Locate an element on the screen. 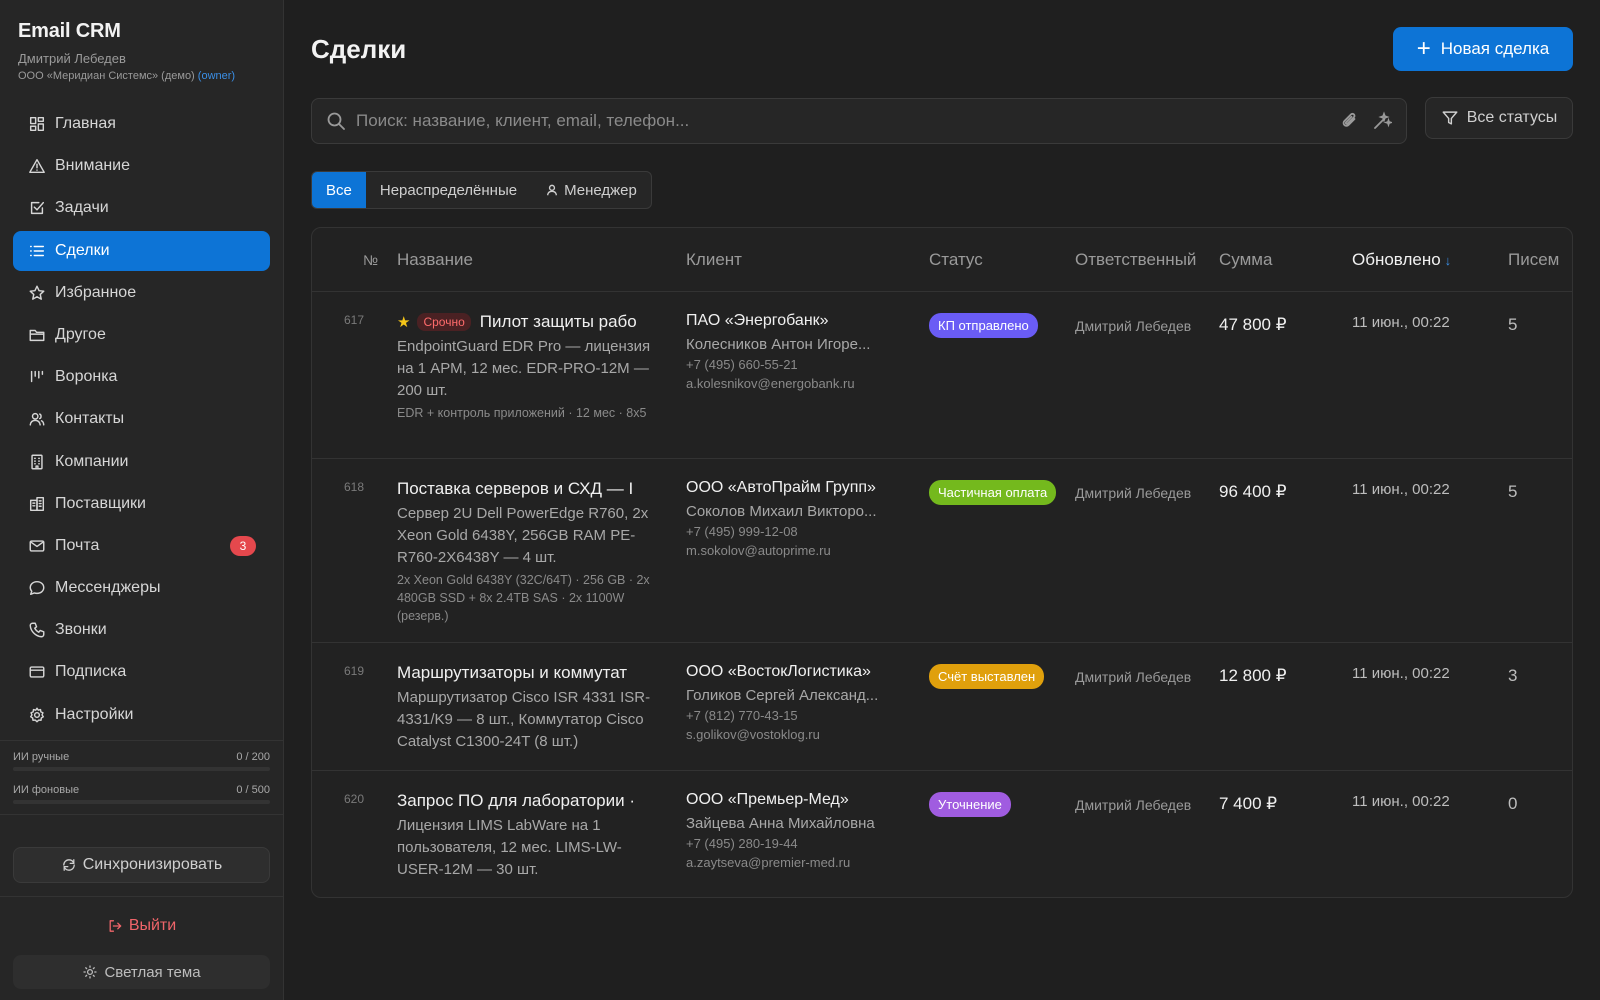  sidebar-item-label: Настройки is located at coordinates (94, 714).